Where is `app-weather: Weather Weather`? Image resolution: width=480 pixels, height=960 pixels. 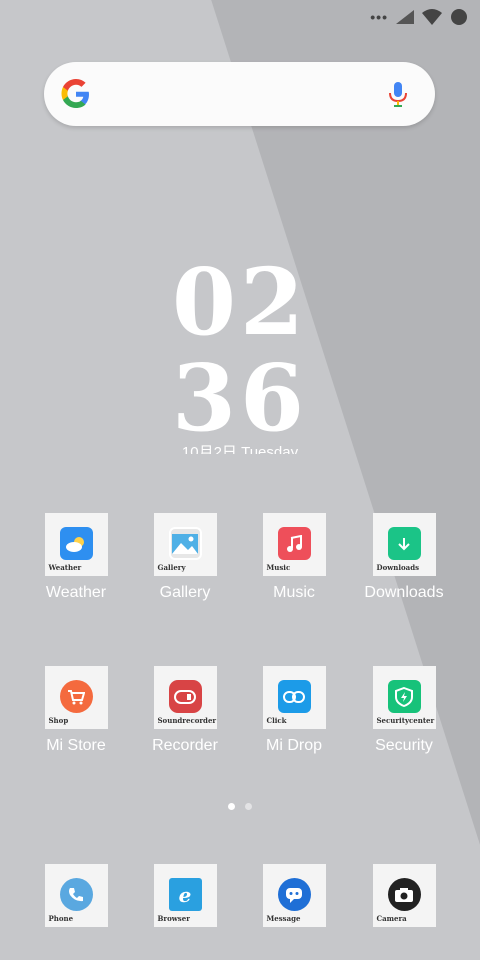
app-weather: Weather Weather is located at coordinates (76, 557).